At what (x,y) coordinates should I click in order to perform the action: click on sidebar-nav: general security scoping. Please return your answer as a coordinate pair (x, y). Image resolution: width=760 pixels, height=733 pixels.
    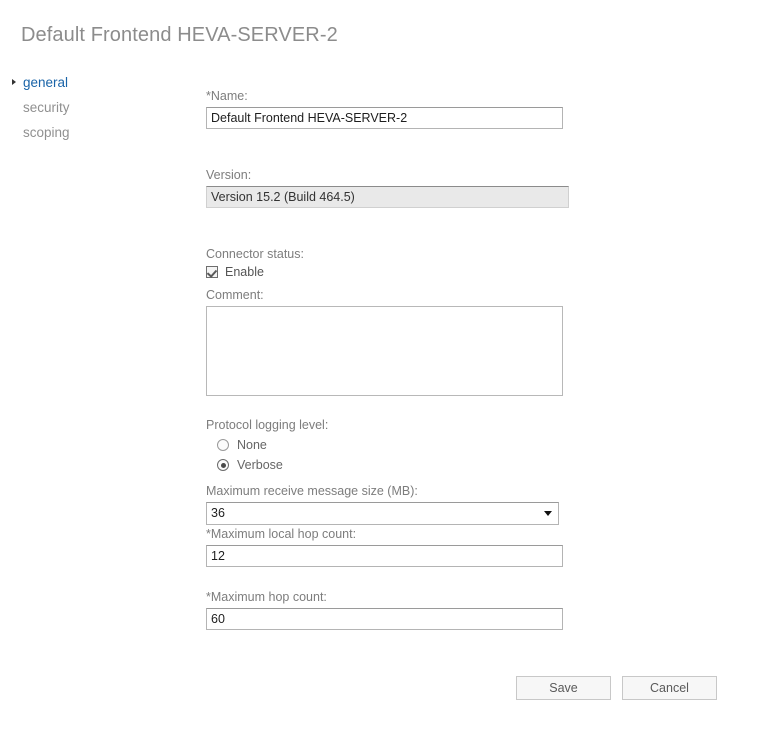
    Looking at the image, I should click on (97, 107).